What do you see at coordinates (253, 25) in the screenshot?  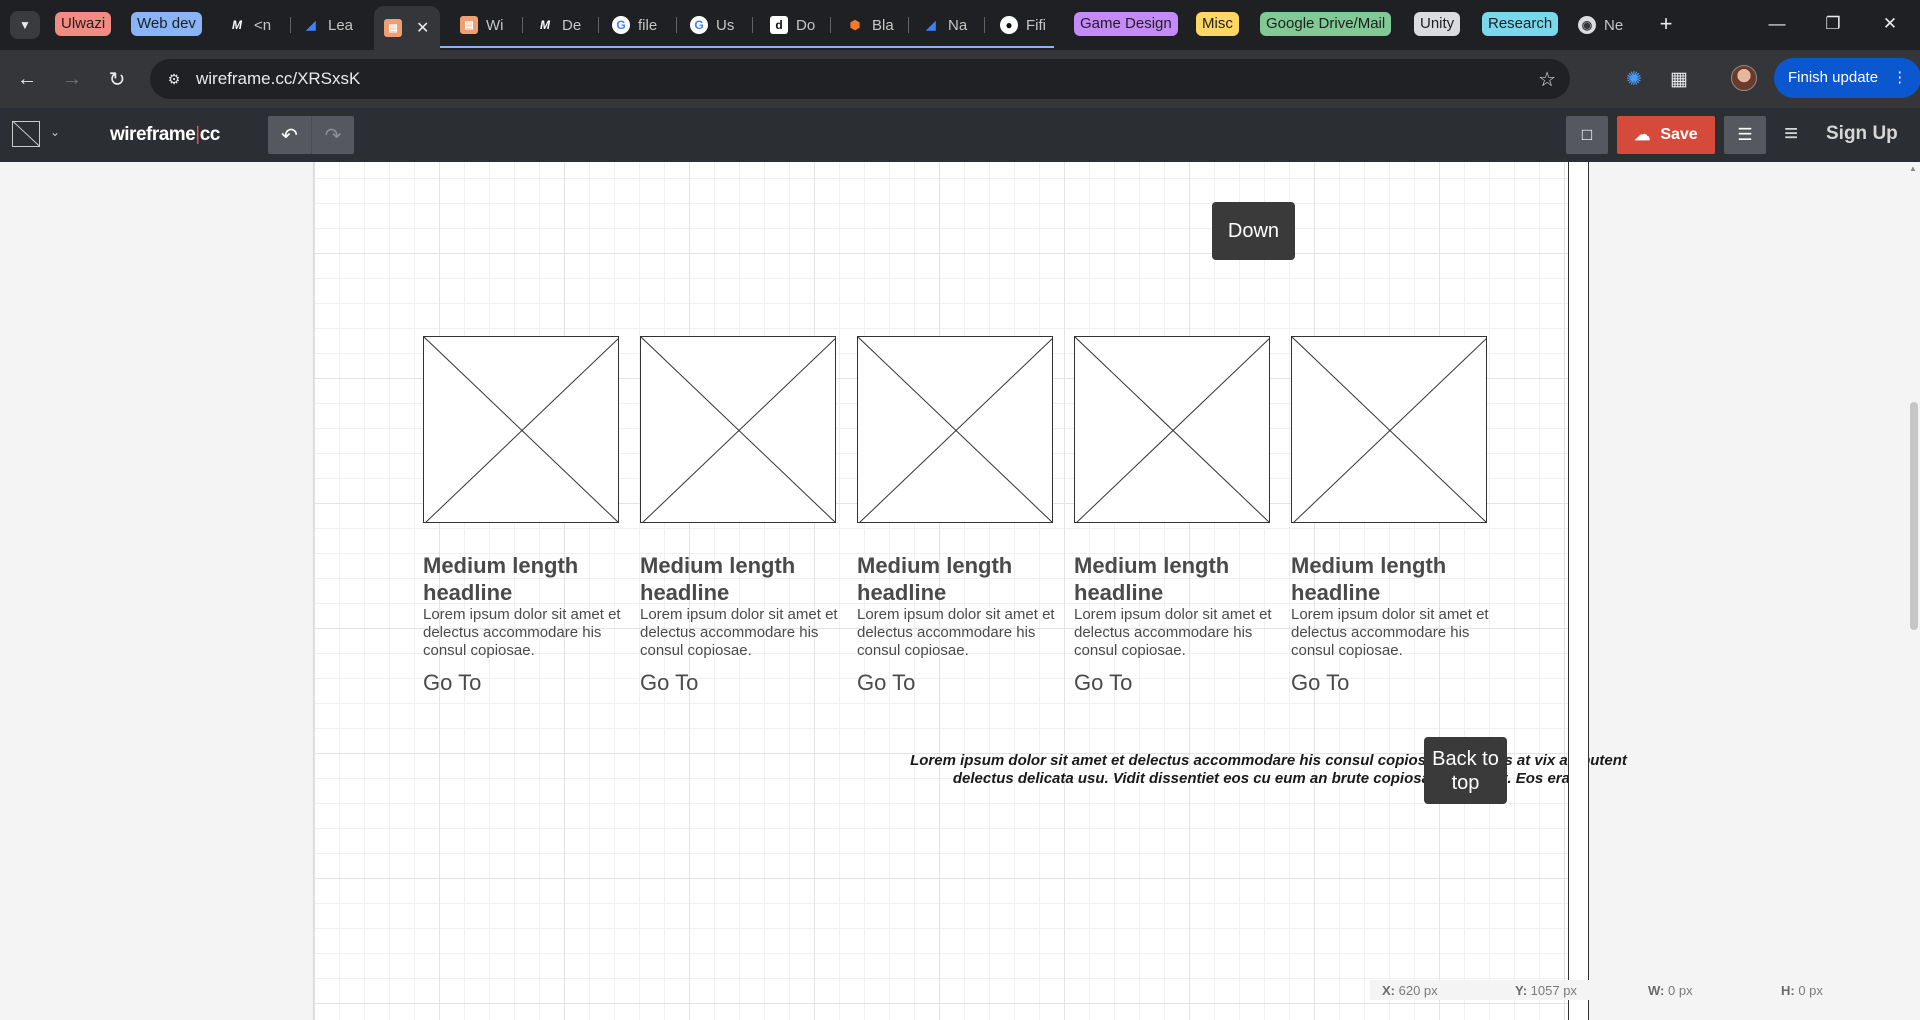 I see `browser-tab: M <n` at bounding box center [253, 25].